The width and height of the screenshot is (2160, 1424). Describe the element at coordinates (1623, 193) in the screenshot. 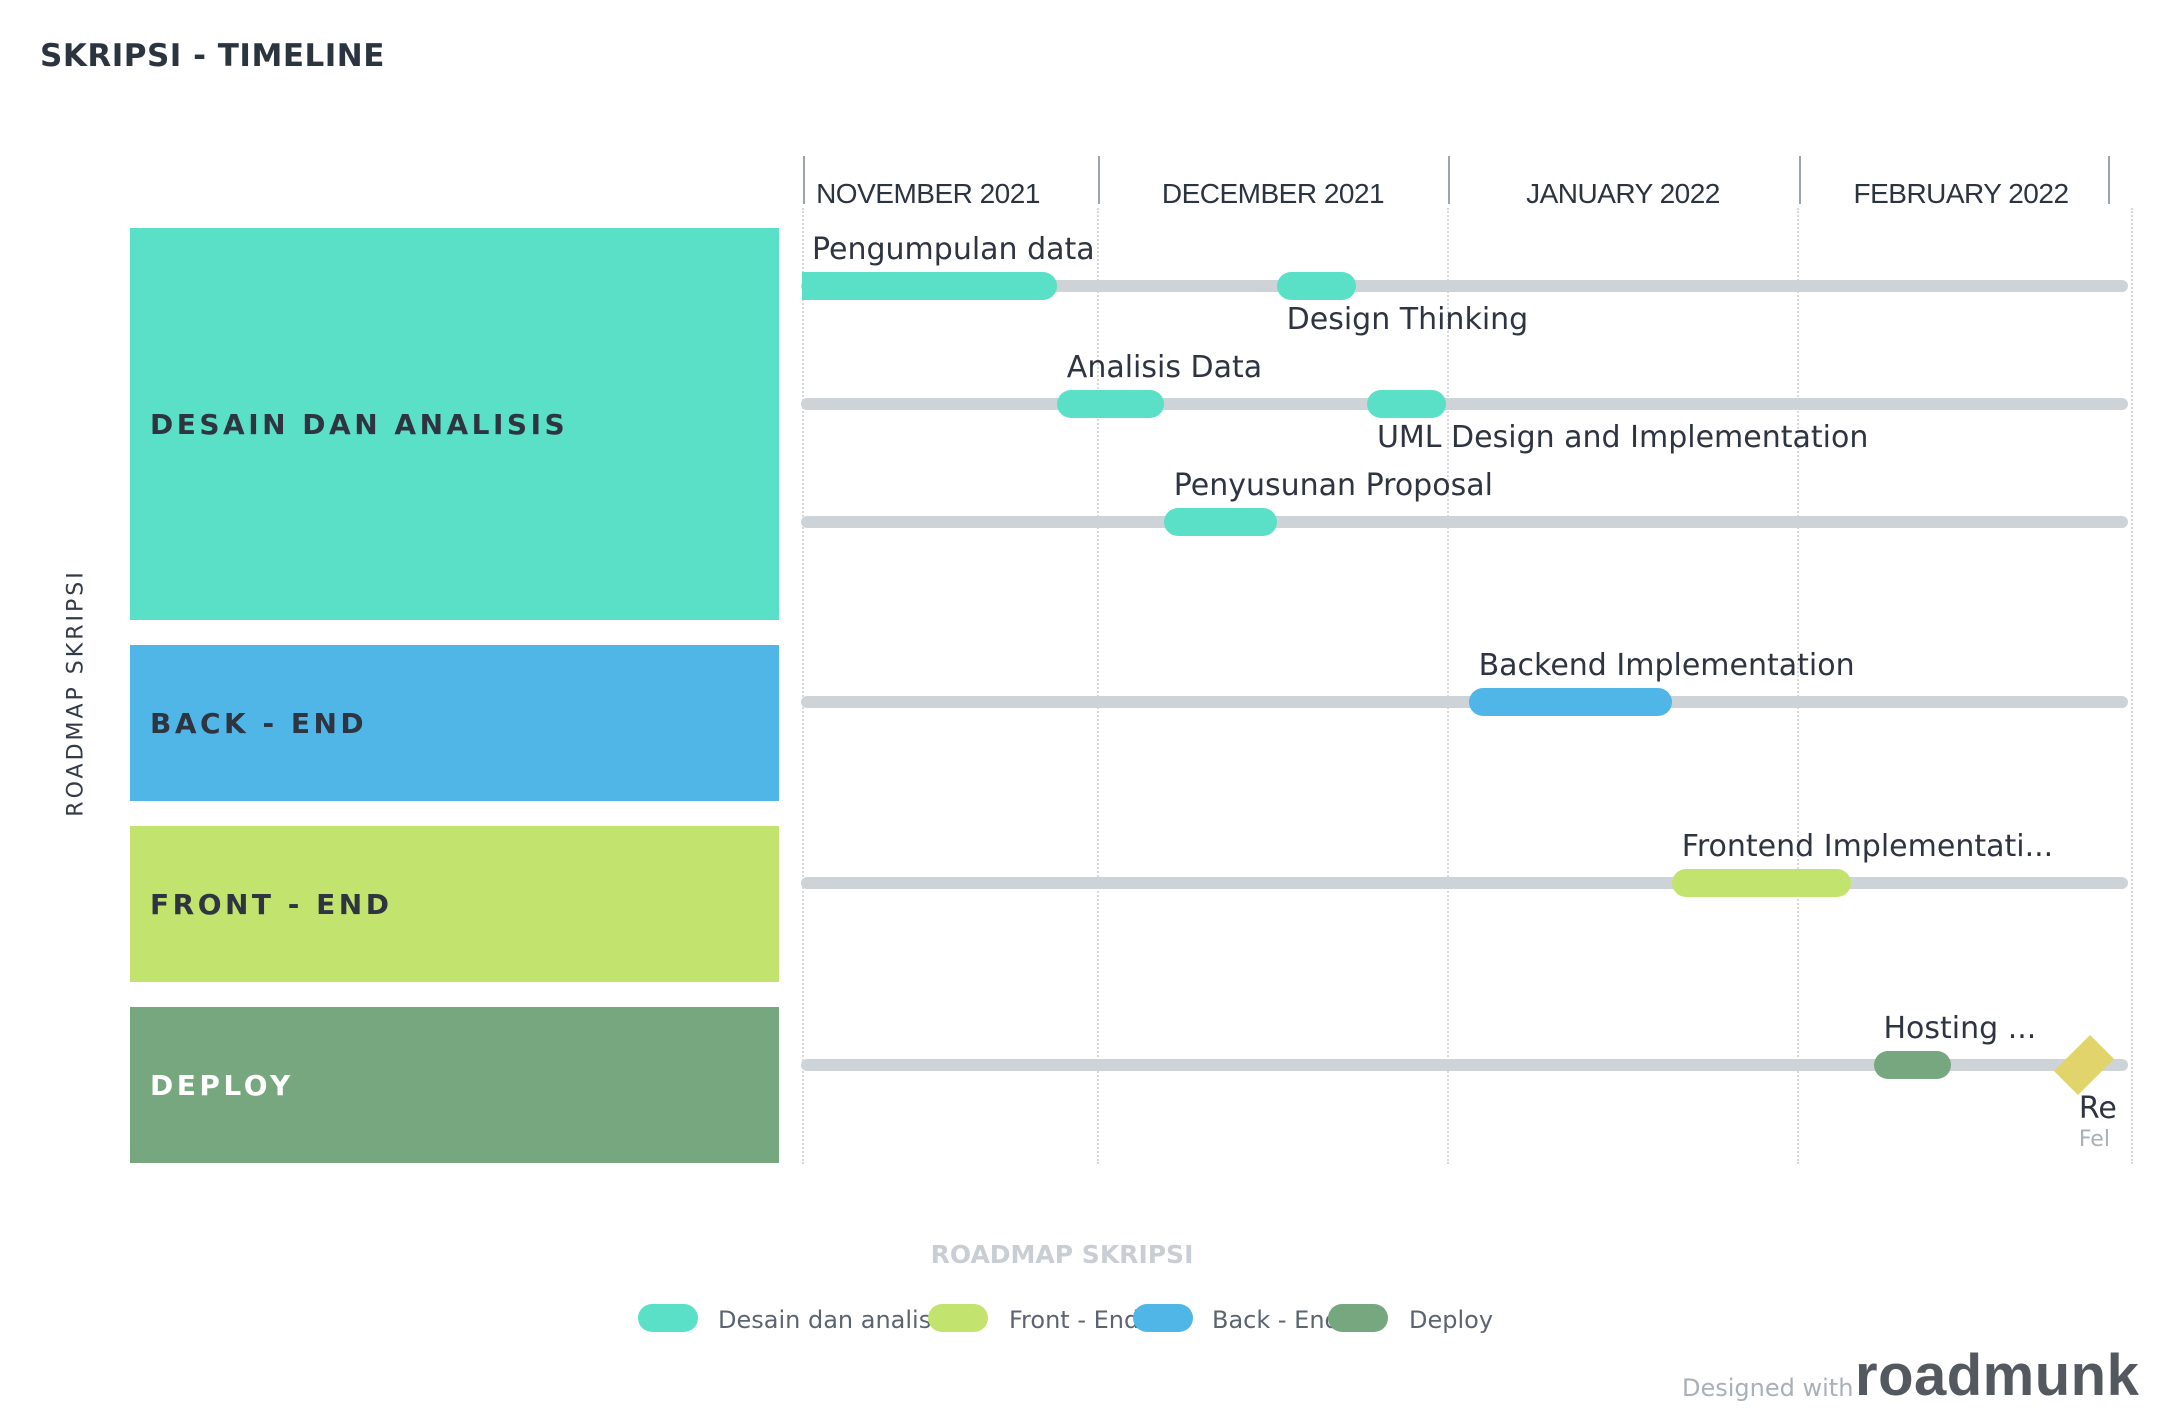

I see `month-label: JANUARY 2022` at that location.